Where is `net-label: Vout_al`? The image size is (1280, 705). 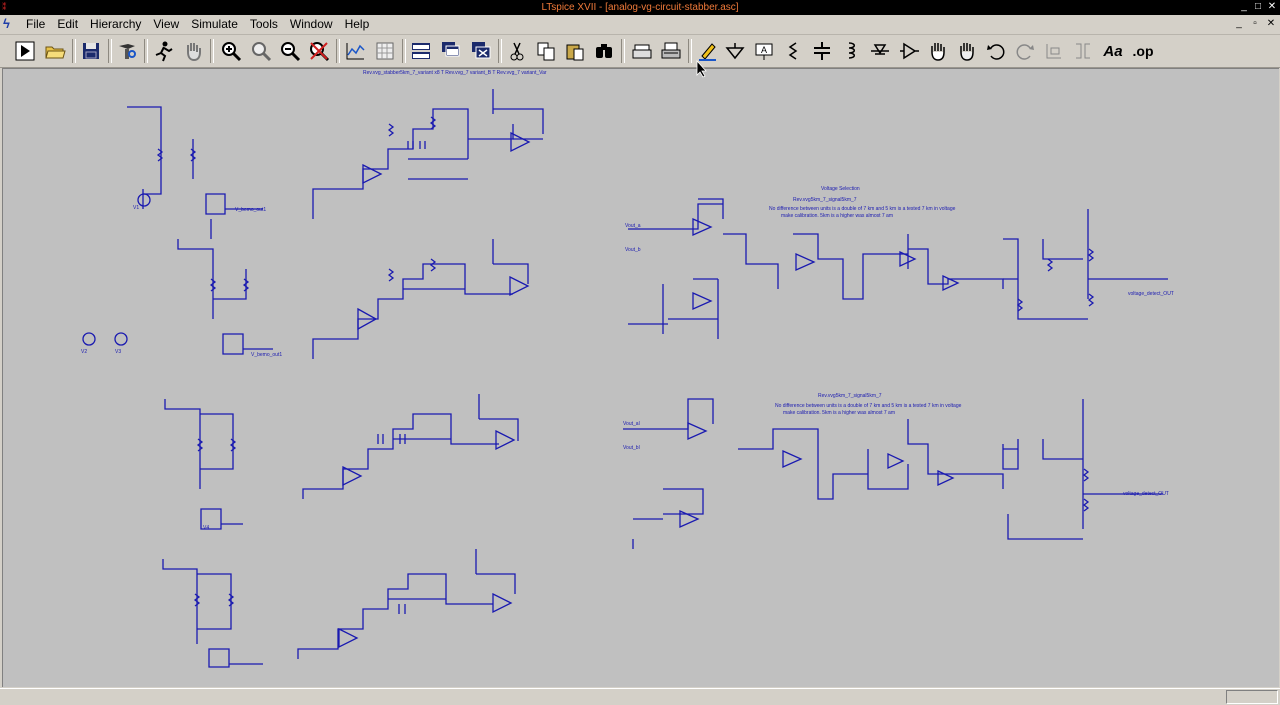
net-label: Vout_al is located at coordinates (631, 424).